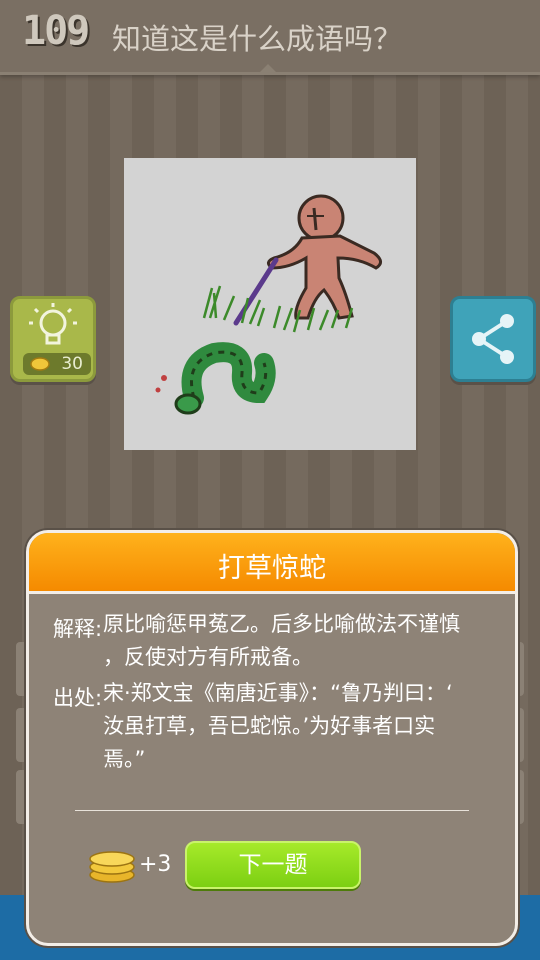  What do you see at coordinates (278, 693) in the screenshot?
I see `source-line-1: 宋·郑文宝《南唐近事》：“鲁乃判曰：‘` at bounding box center [278, 693].